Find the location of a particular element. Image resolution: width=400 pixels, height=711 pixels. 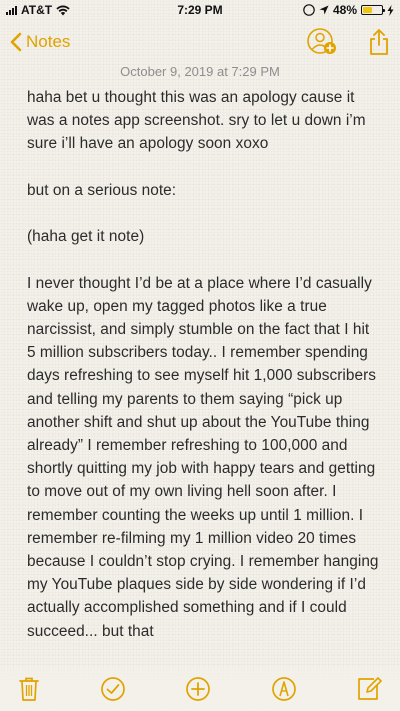

add-icon is located at coordinates (198, 689).